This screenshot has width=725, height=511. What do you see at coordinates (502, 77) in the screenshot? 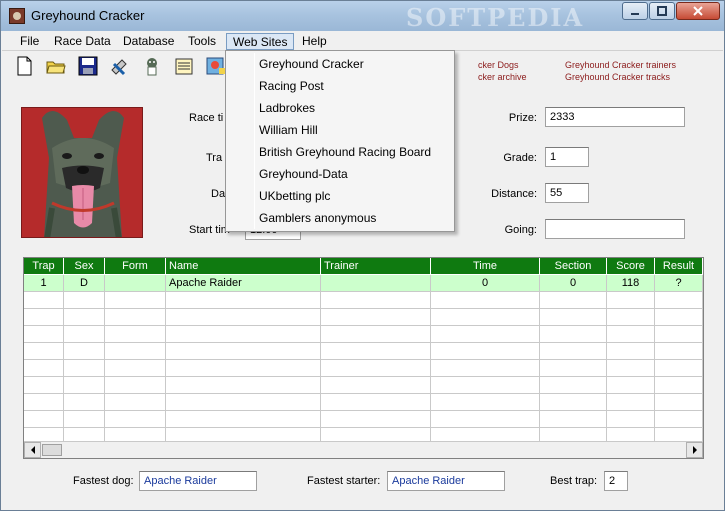
I see `link-archive: cker archive` at bounding box center [502, 77].